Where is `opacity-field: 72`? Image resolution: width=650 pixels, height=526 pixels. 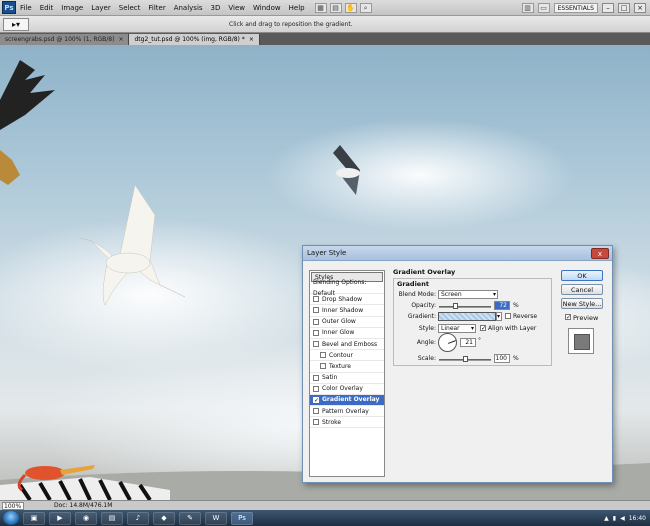 opacity-field: 72 is located at coordinates (502, 305).